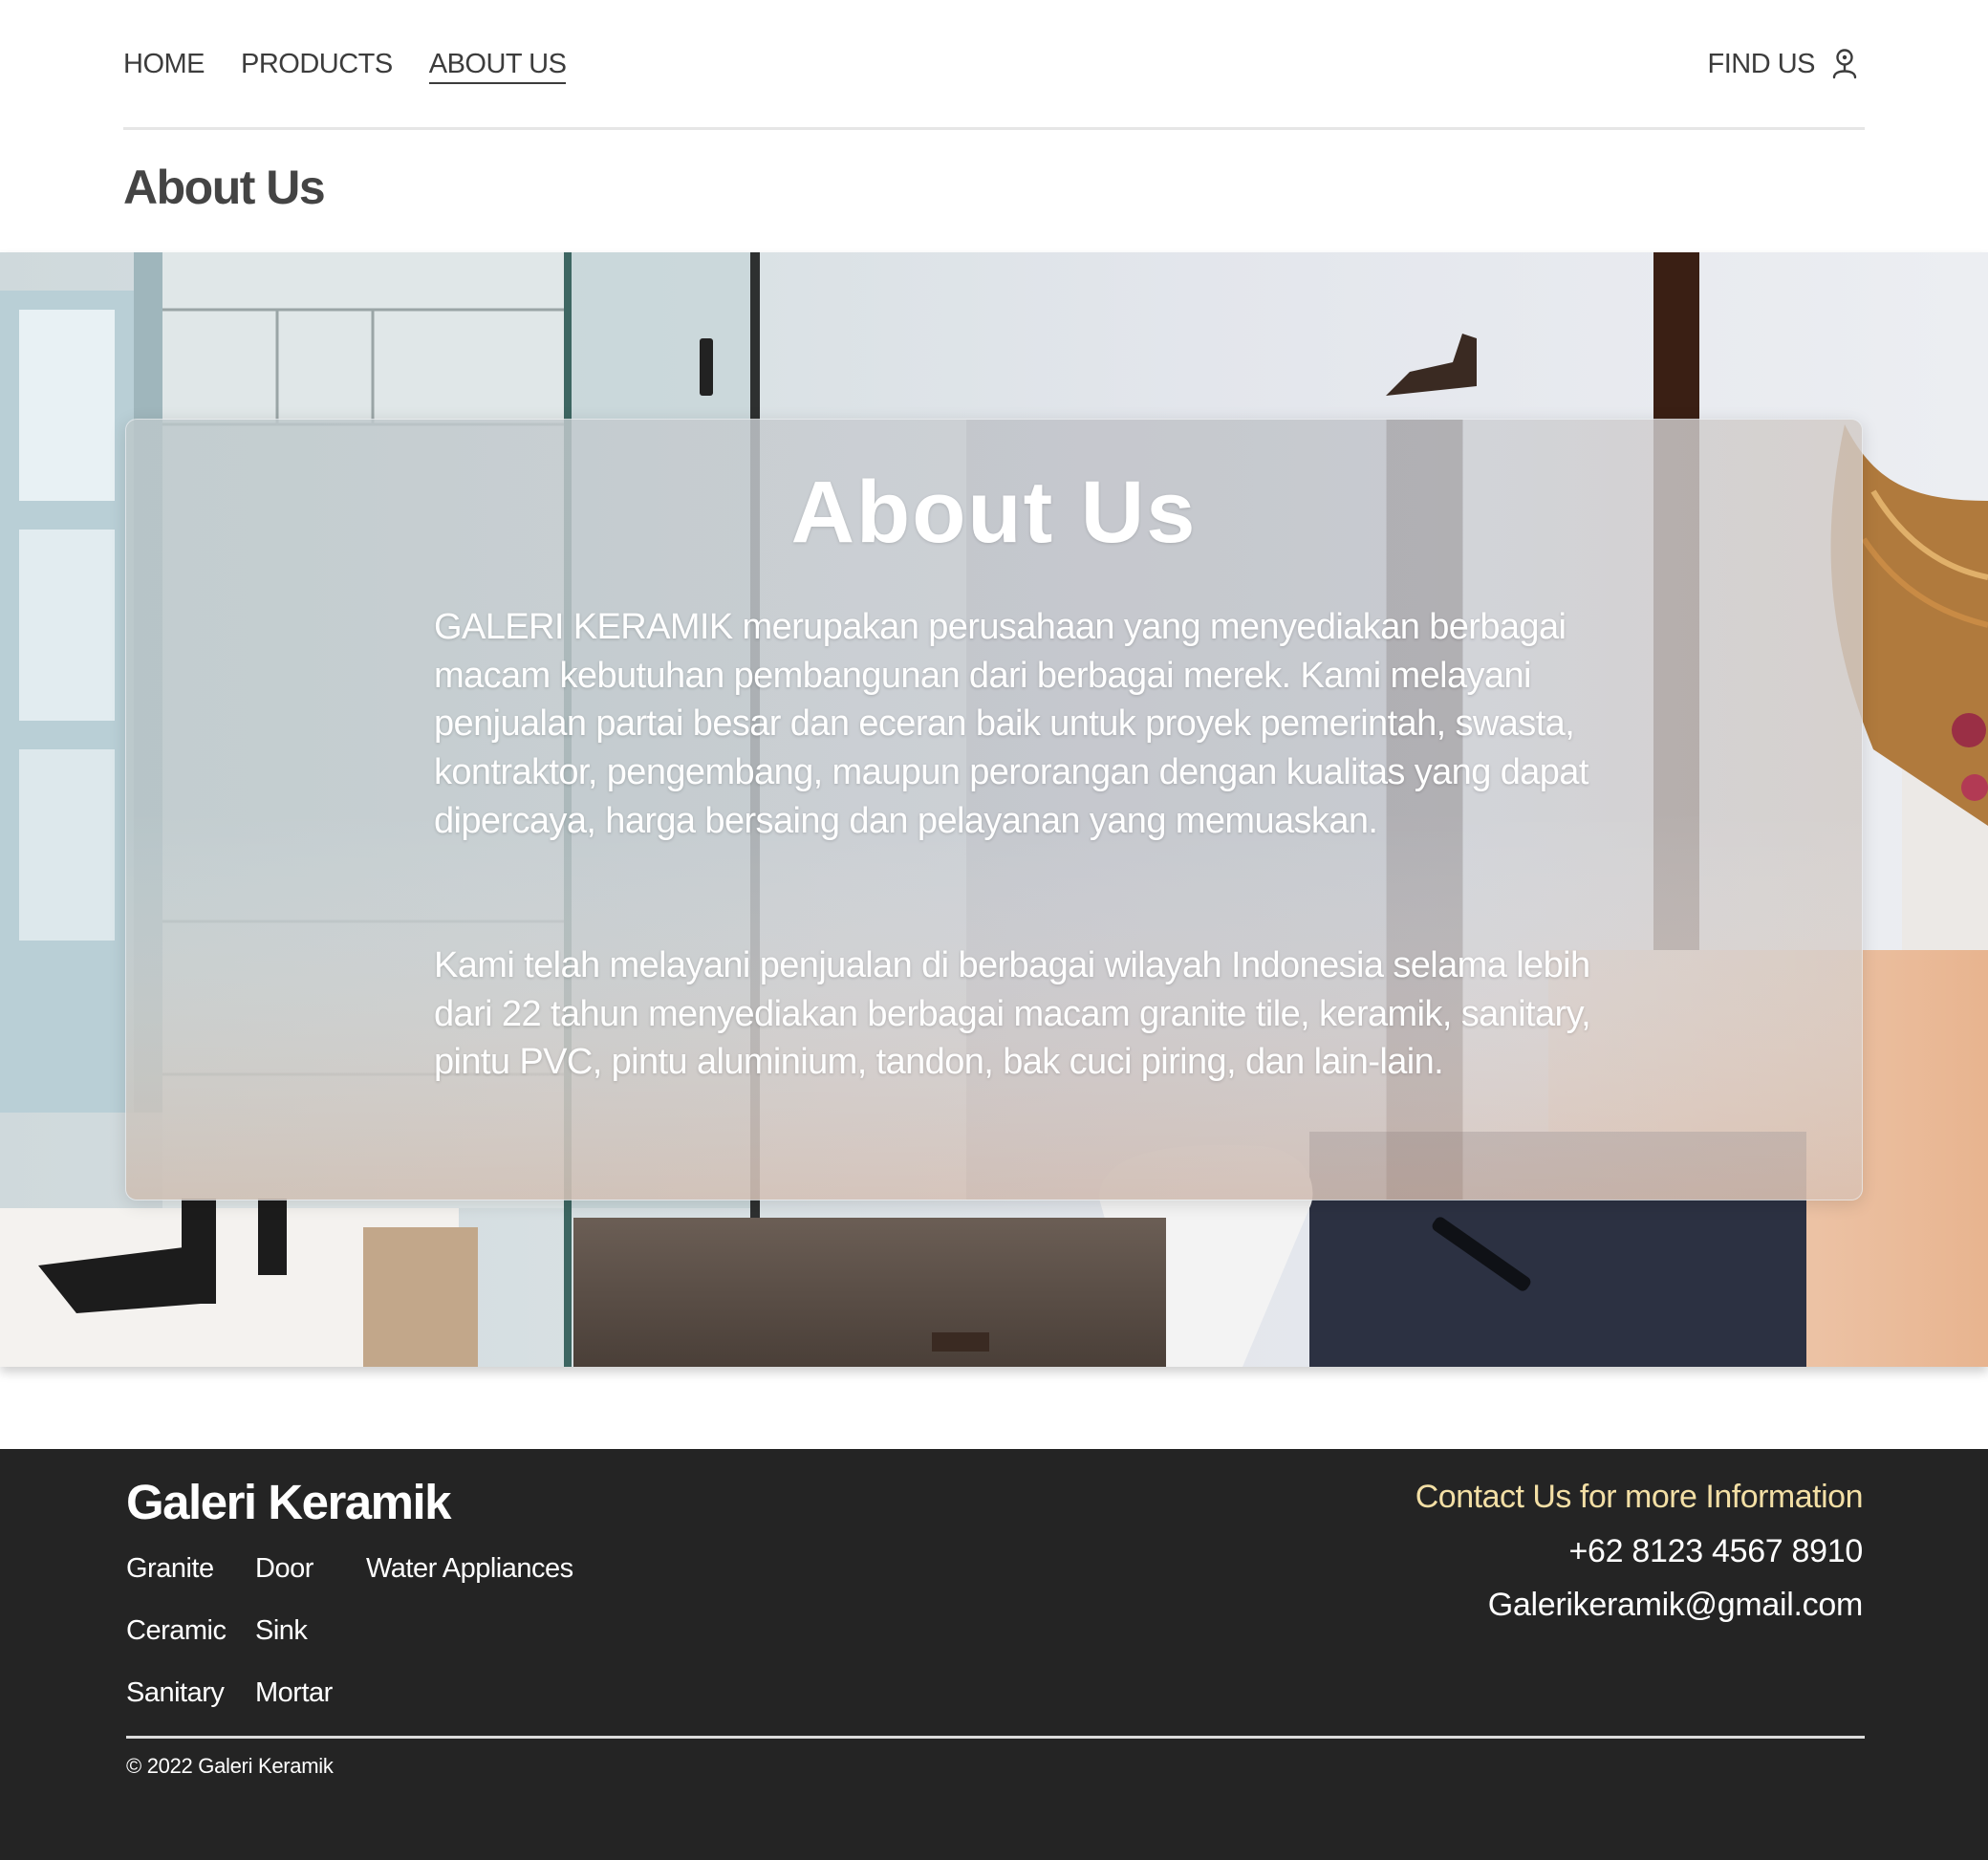  What do you see at coordinates (317, 66) in the screenshot?
I see `nav-link-products: PRODUCTS` at bounding box center [317, 66].